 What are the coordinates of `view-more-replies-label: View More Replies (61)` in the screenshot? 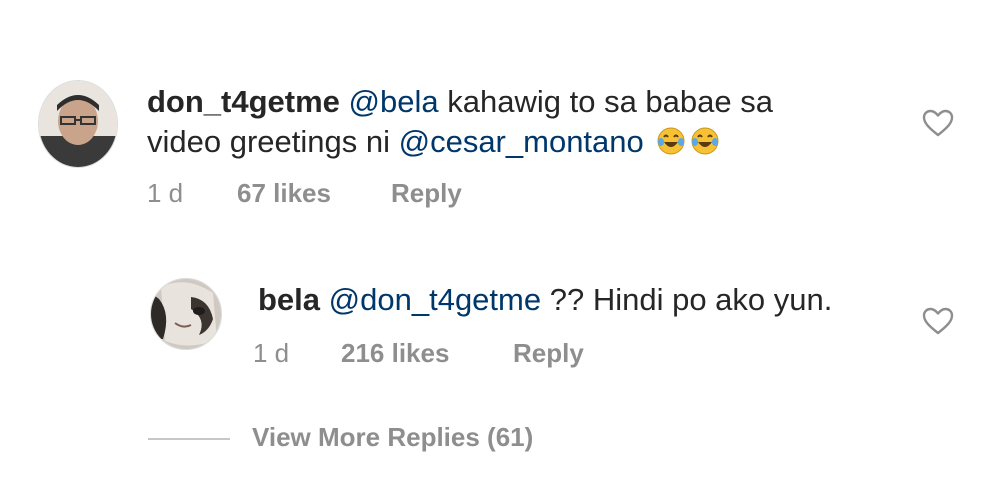 It's located at (392, 437).